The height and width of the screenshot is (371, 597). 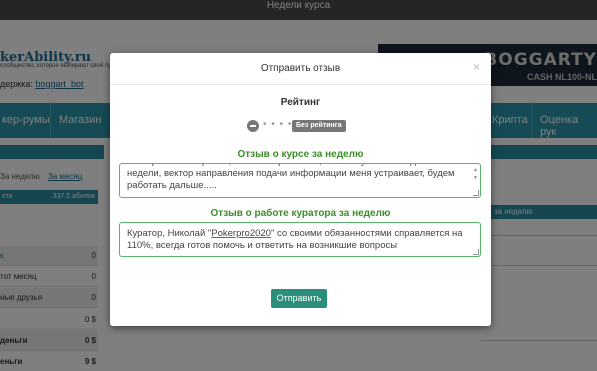 I want to click on clear-rating-icon, so click(x=253, y=126).